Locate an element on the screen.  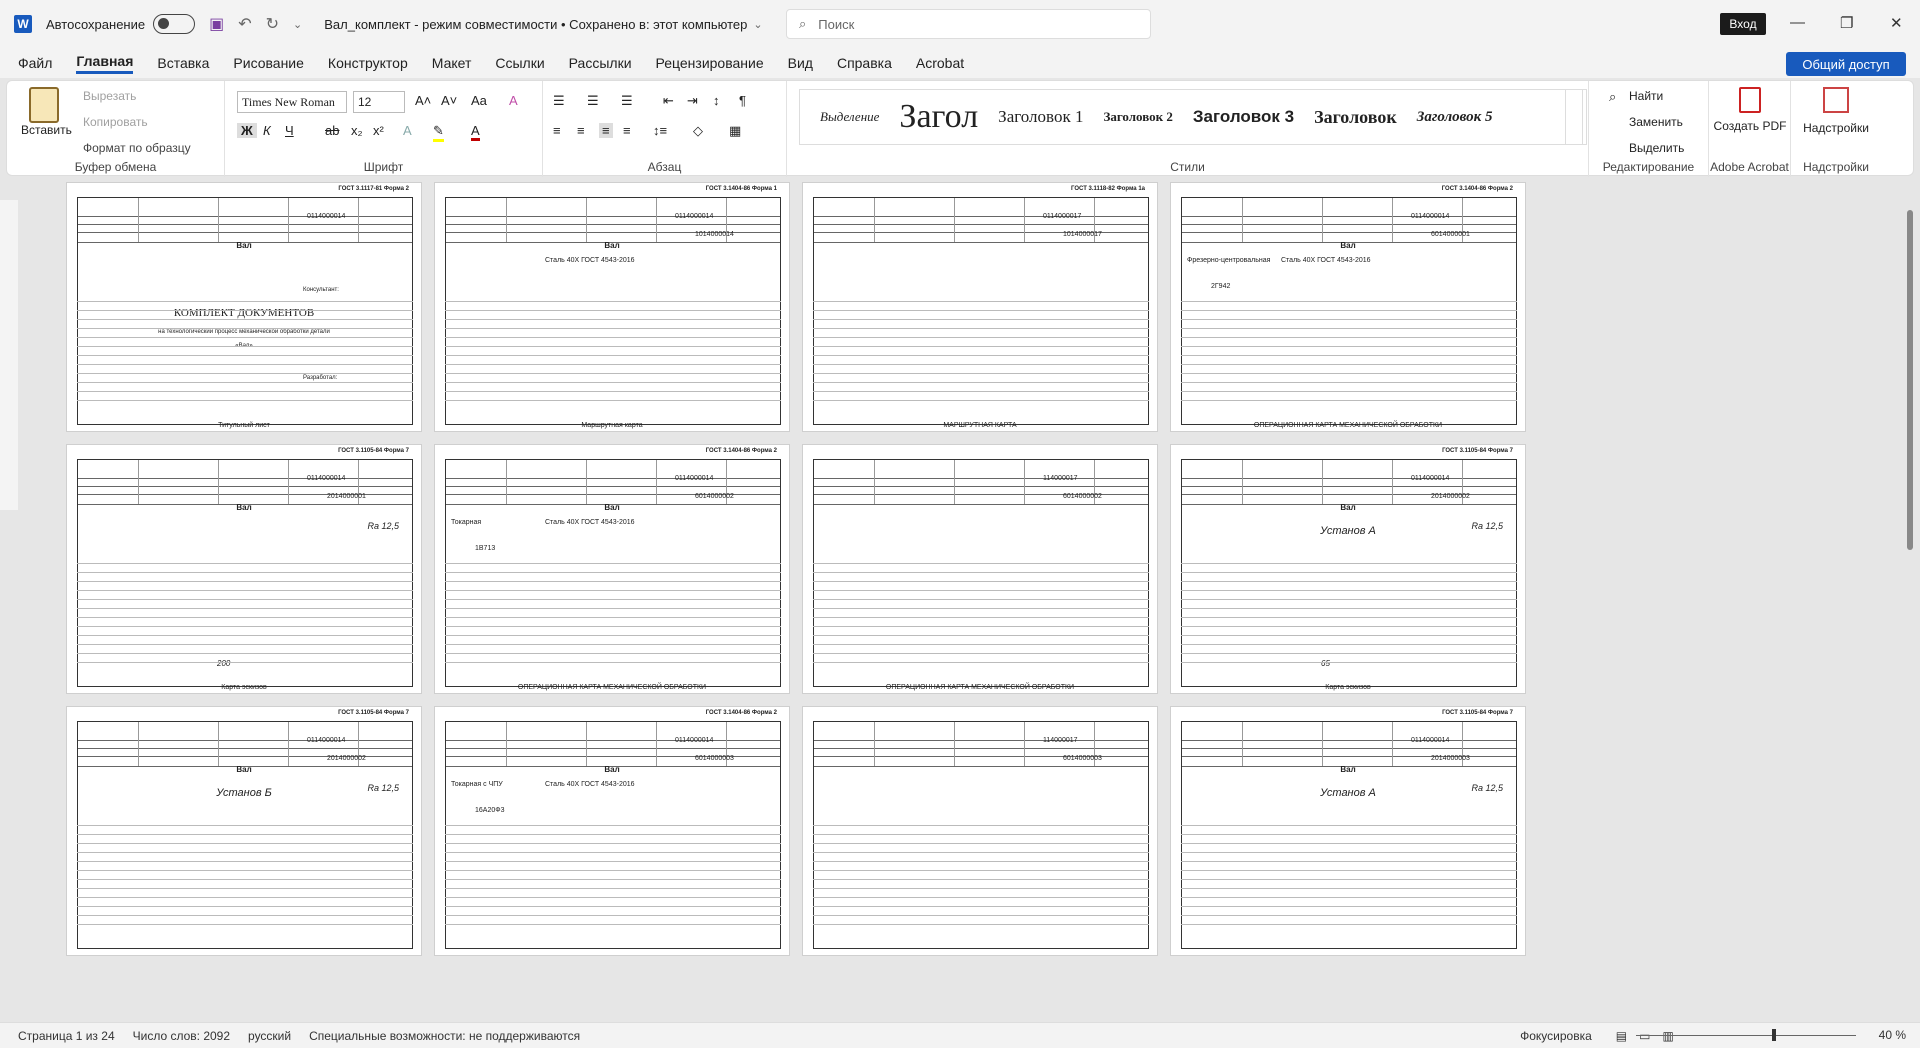
format-painter-button: Формат по образцу is located at coordinates (137, 148).